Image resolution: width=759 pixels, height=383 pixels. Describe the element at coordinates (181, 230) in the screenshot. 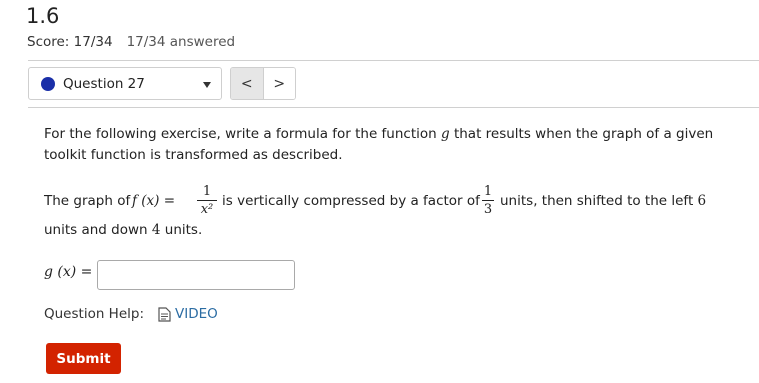

I see `statement-part-5: units.` at that location.